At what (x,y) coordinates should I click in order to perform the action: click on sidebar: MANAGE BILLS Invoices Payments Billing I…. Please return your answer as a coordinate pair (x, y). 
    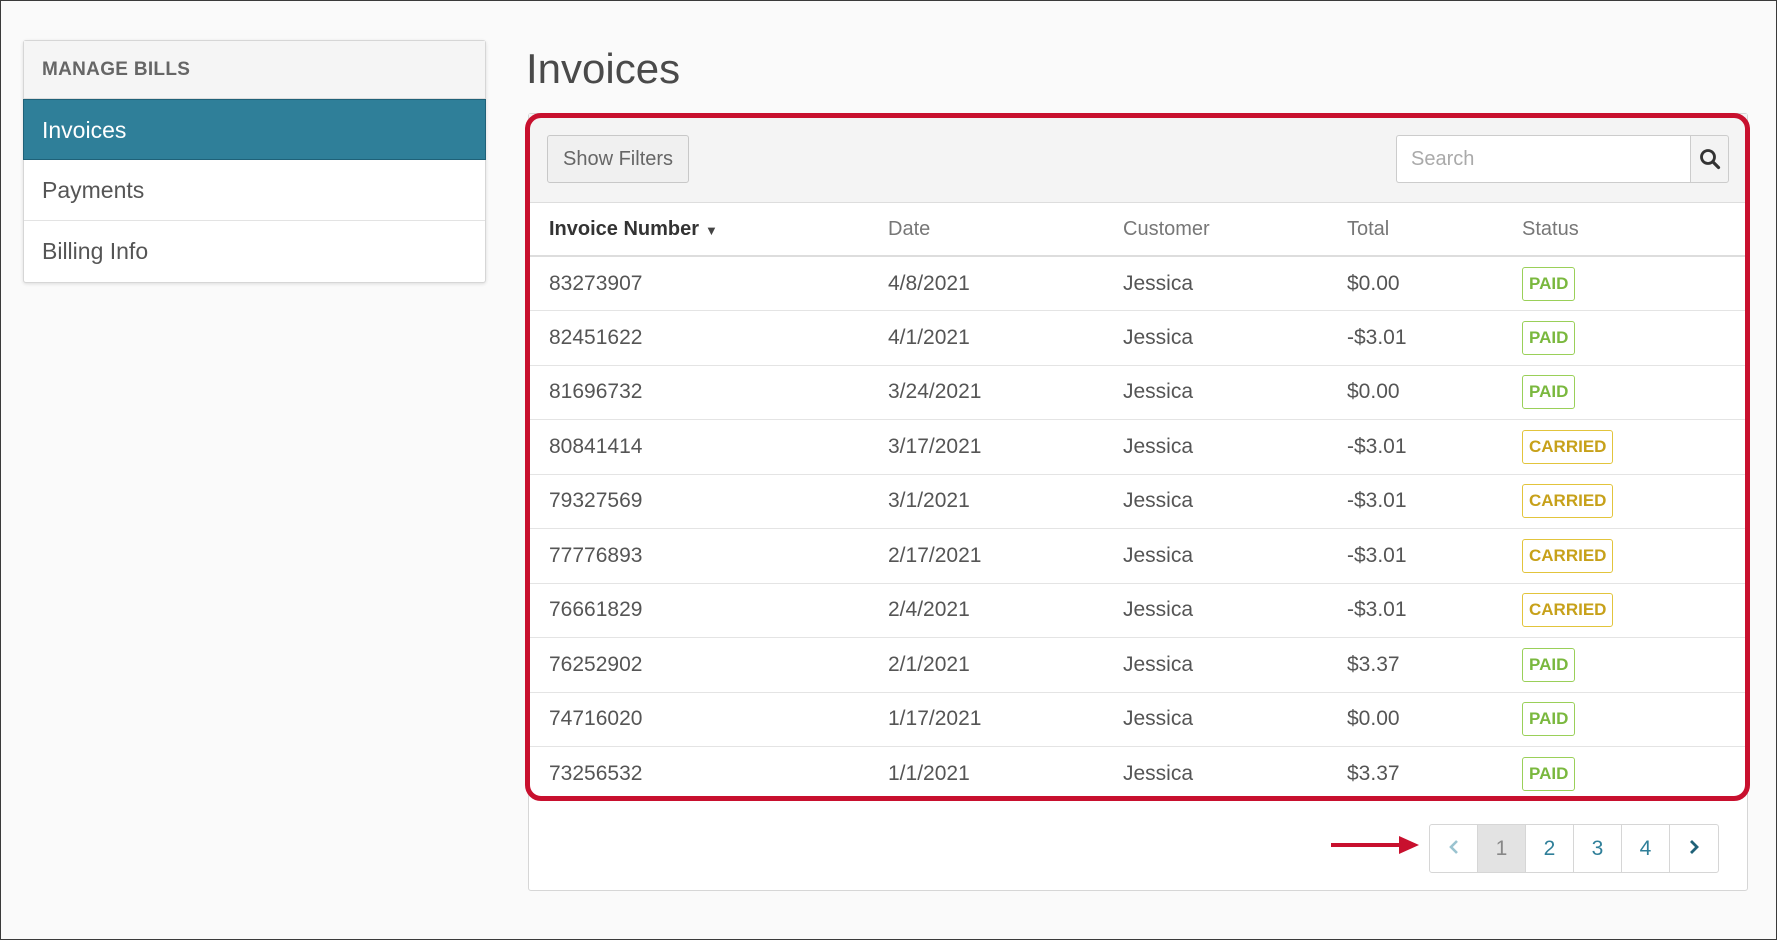
    Looking at the image, I should click on (254, 161).